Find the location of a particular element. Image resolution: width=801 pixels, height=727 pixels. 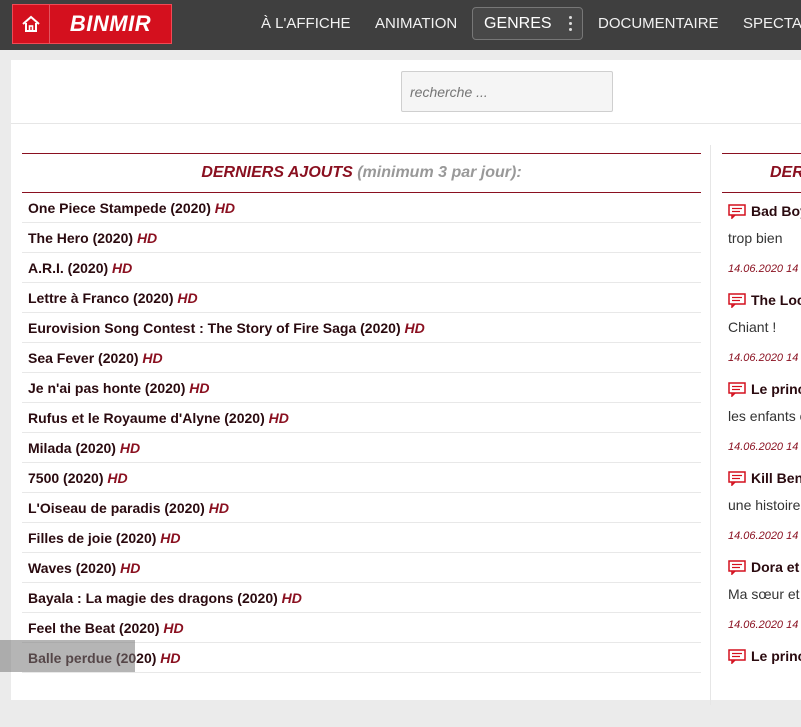

nav-item-spectacle: SPECTA is located at coordinates (772, 24).